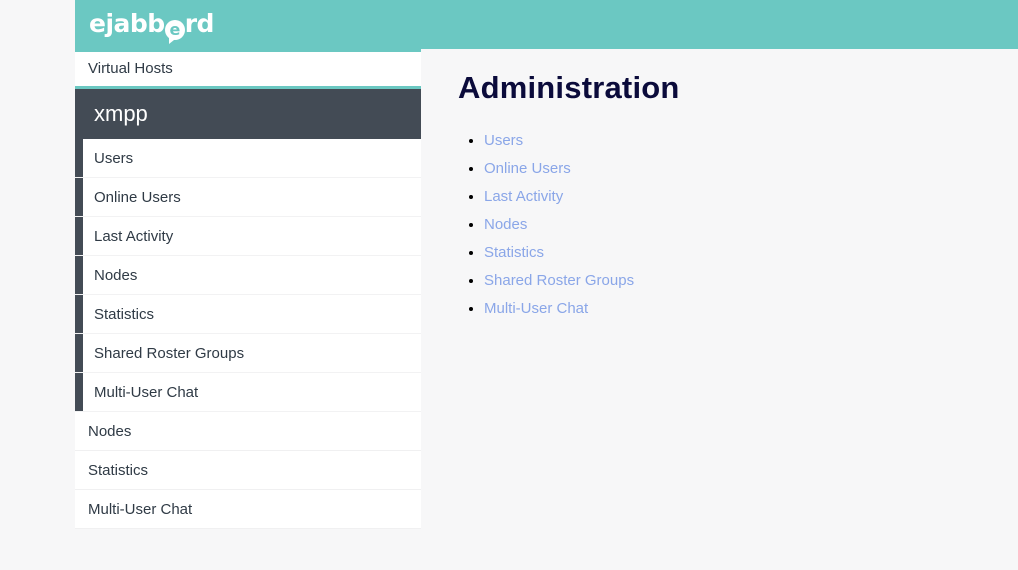 This screenshot has height=570, width=1018. Describe the element at coordinates (527, 168) in the screenshot. I see `link-online-users: Online Users` at that location.